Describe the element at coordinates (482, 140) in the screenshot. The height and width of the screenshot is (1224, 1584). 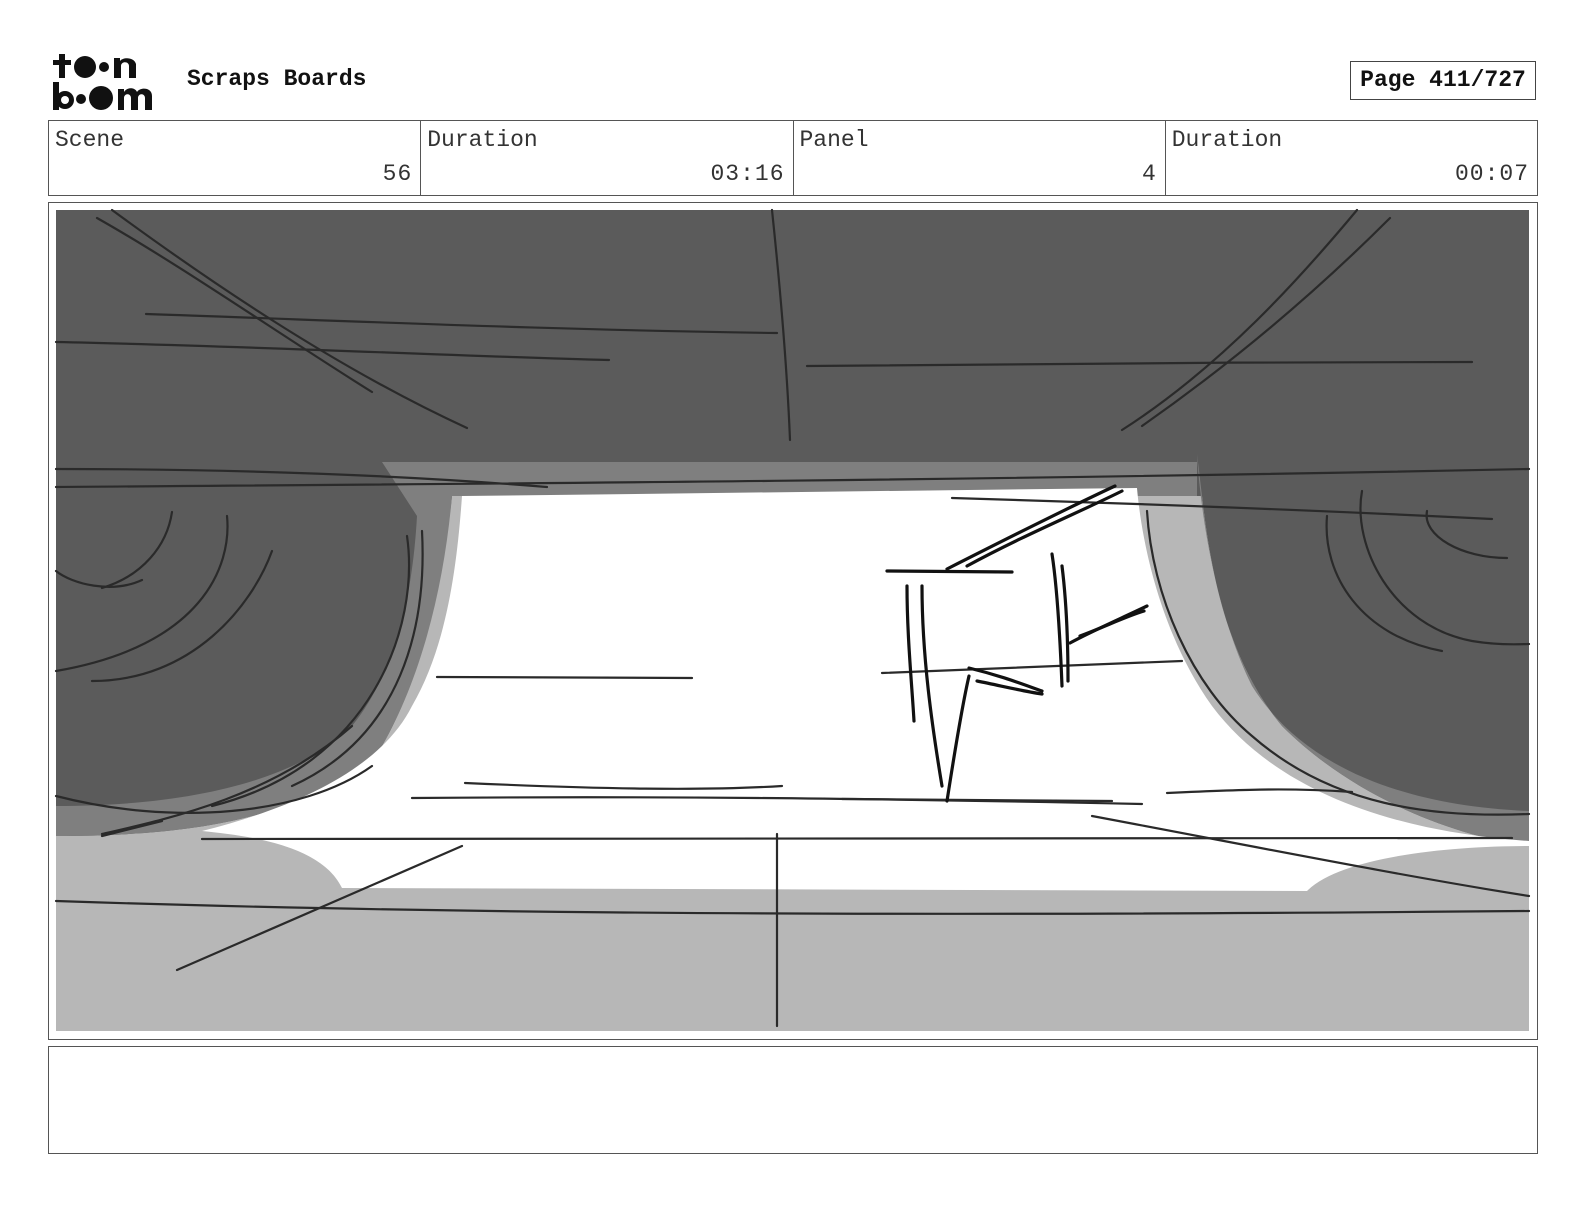
I see `scene-duration-label: Duration` at that location.